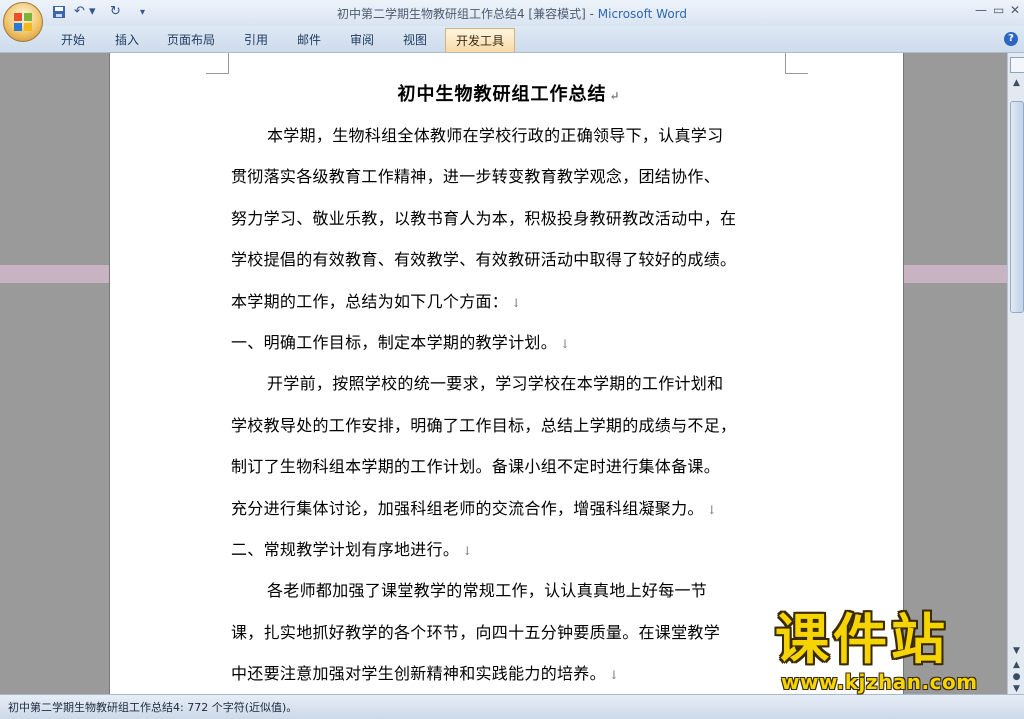  Describe the element at coordinates (1017, 207) in the screenshot. I see `scroll-thumb` at that location.